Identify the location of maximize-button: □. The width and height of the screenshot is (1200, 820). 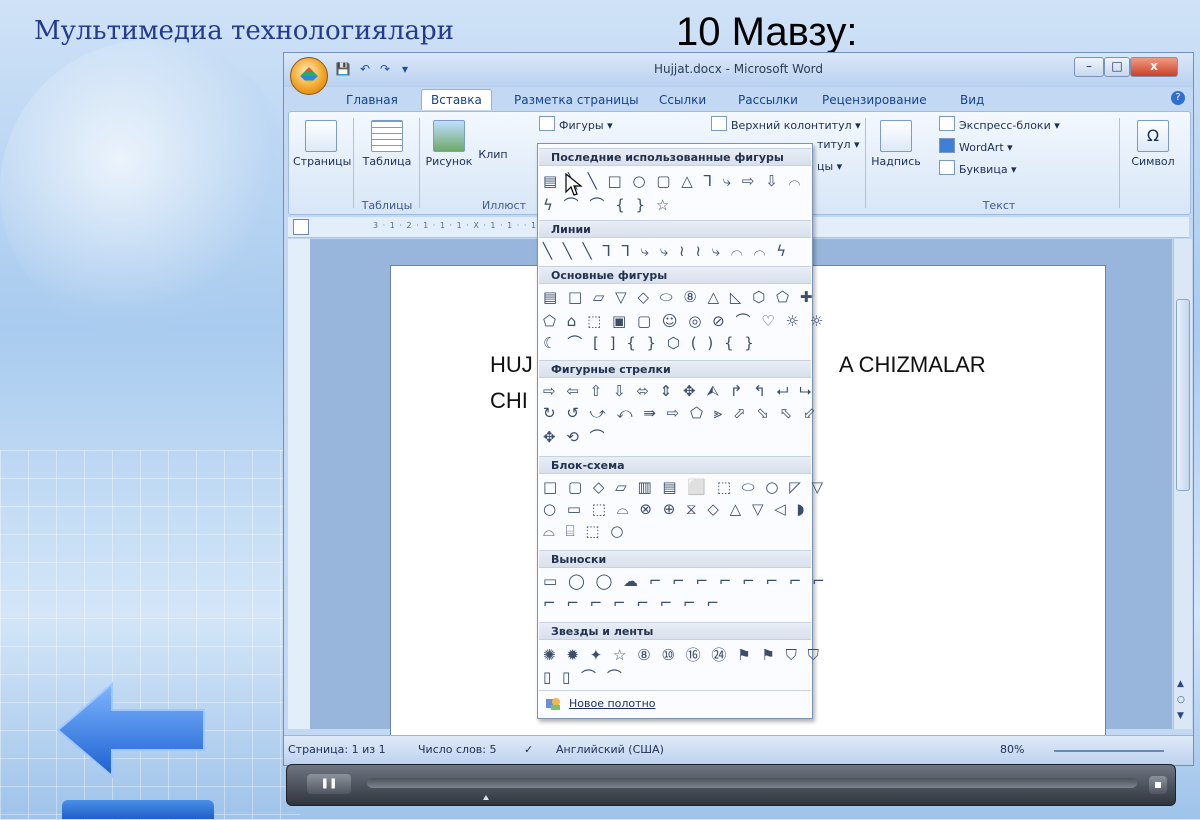
(1117, 67).